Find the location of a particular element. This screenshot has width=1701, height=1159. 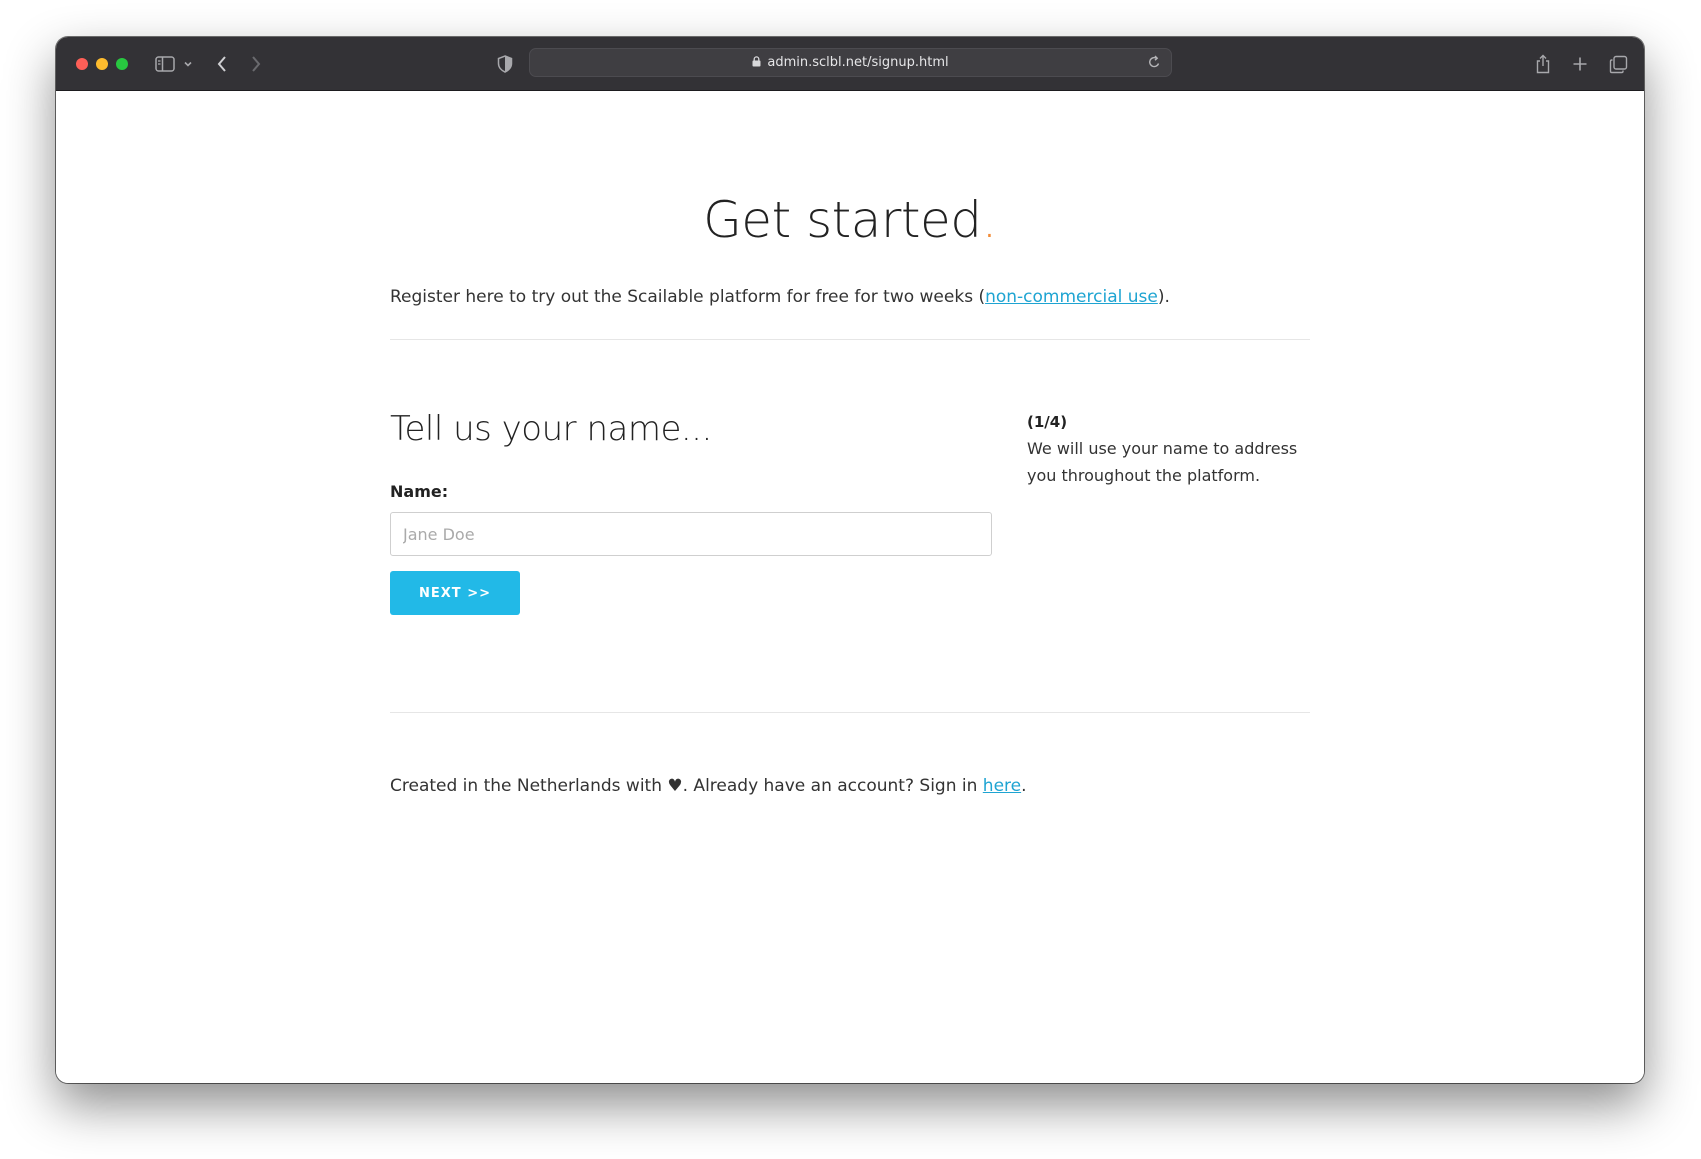

address-bar: admin.sclbl.net/signup.html is located at coordinates (850, 62).